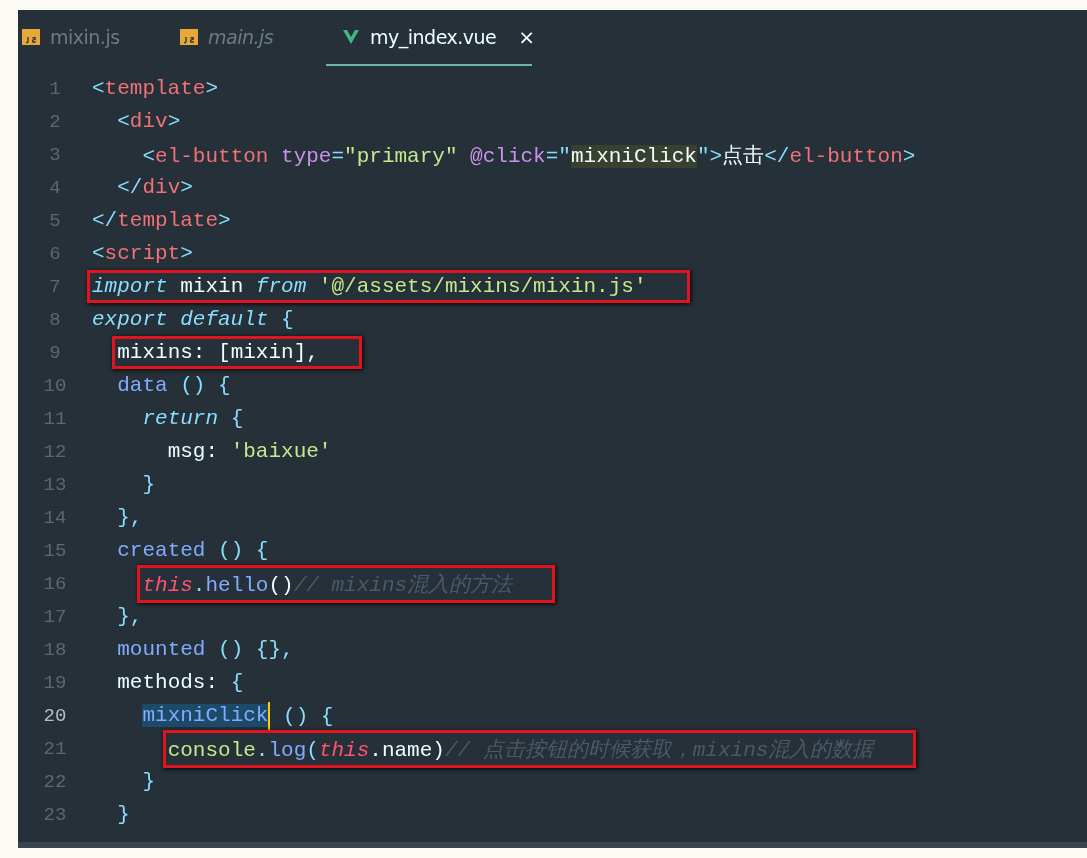 The width and height of the screenshot is (1087, 858). Describe the element at coordinates (180, 682) in the screenshot. I see `code-line: methods: {` at that location.